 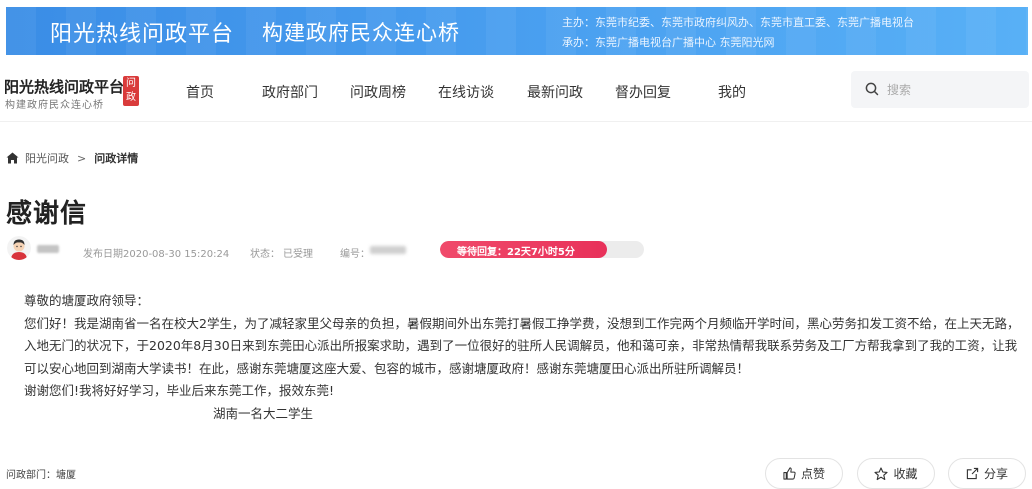 What do you see at coordinates (668, 42) in the screenshot?
I see `banner-organizer-line: 承办：东莞广播电视台广播中心 东莞阳光网` at bounding box center [668, 42].